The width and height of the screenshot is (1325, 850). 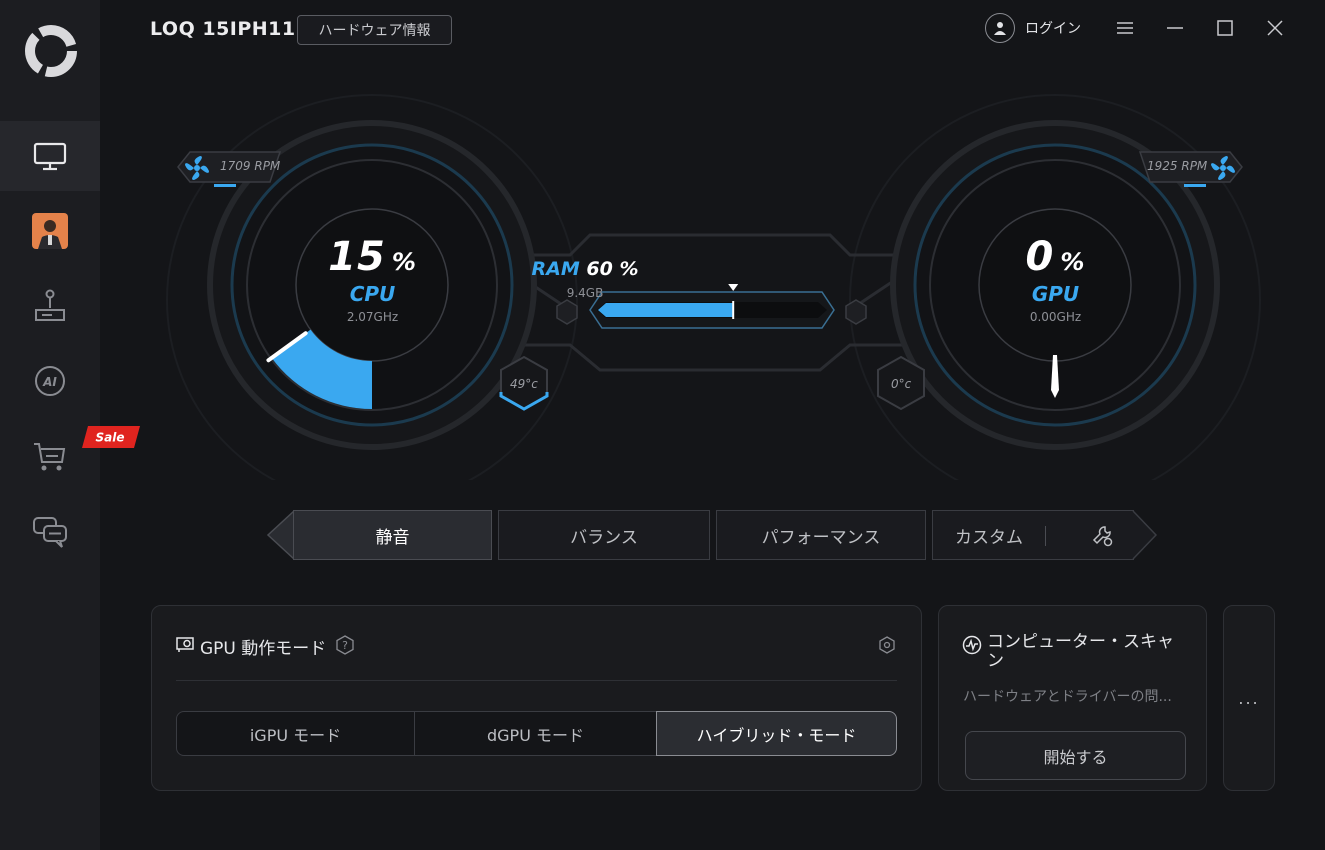 I want to click on scan-icon, so click(x=972, y=645).